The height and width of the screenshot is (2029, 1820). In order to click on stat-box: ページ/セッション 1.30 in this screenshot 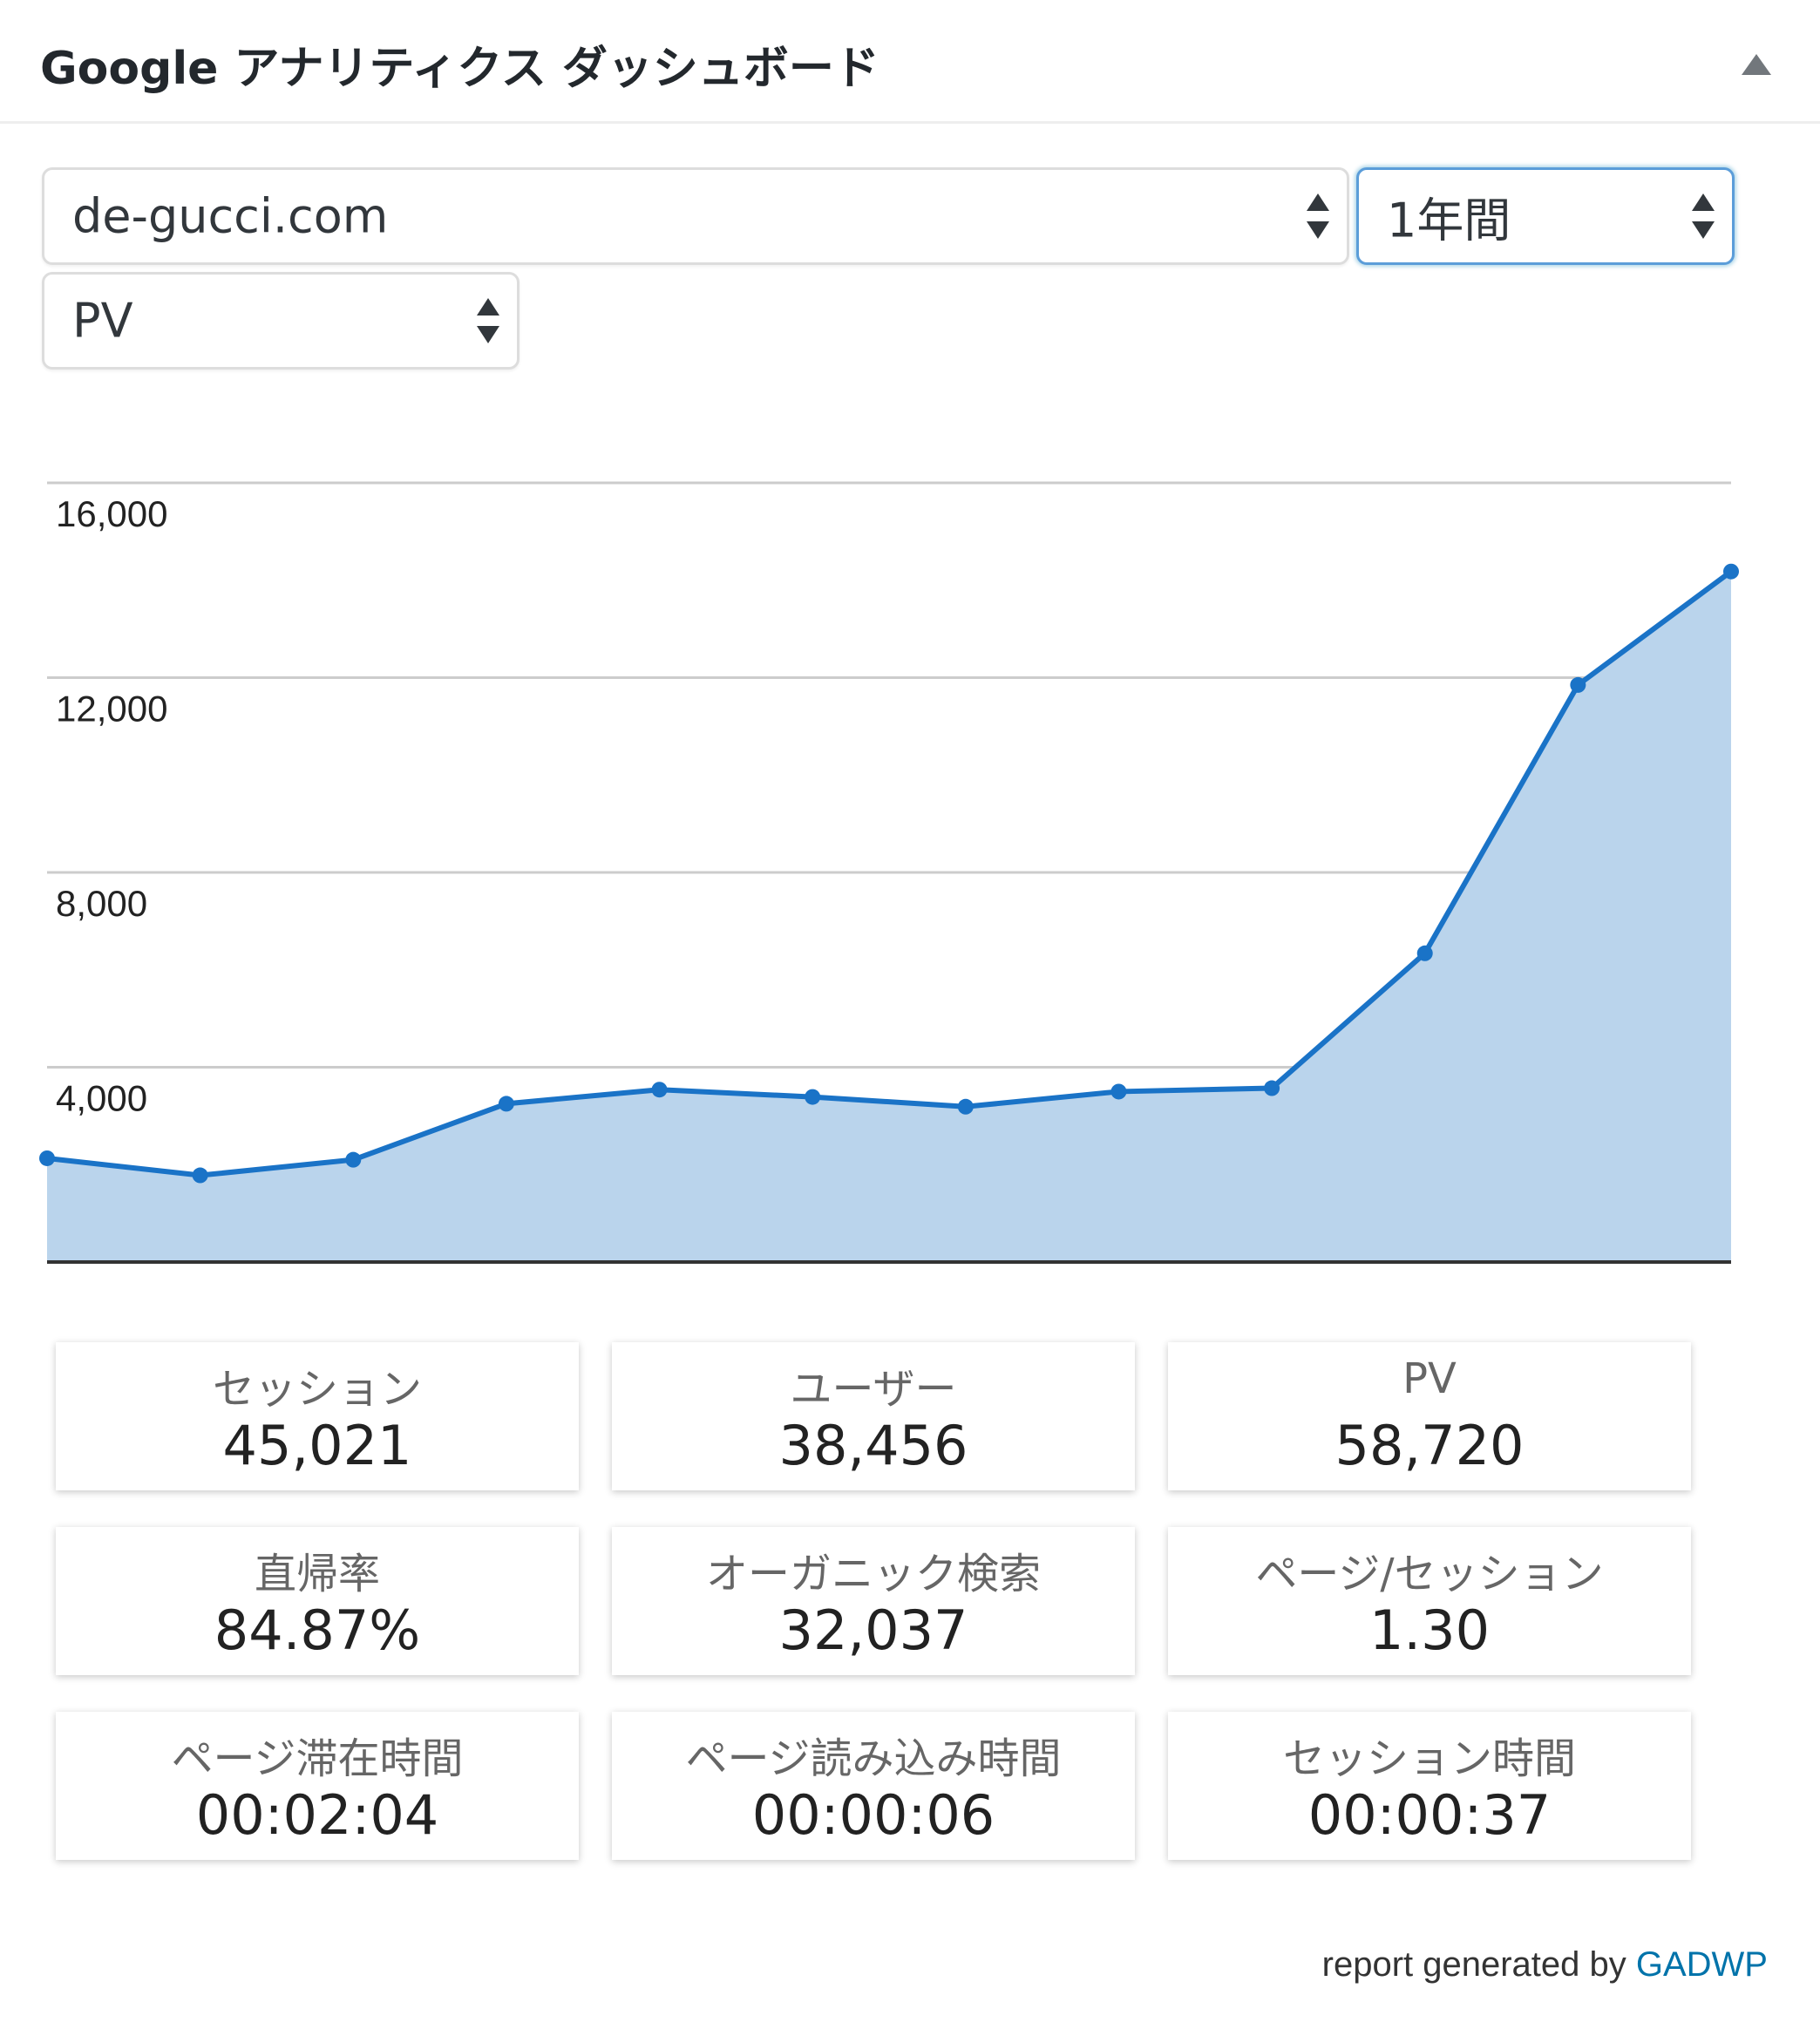, I will do `click(1429, 1601)`.